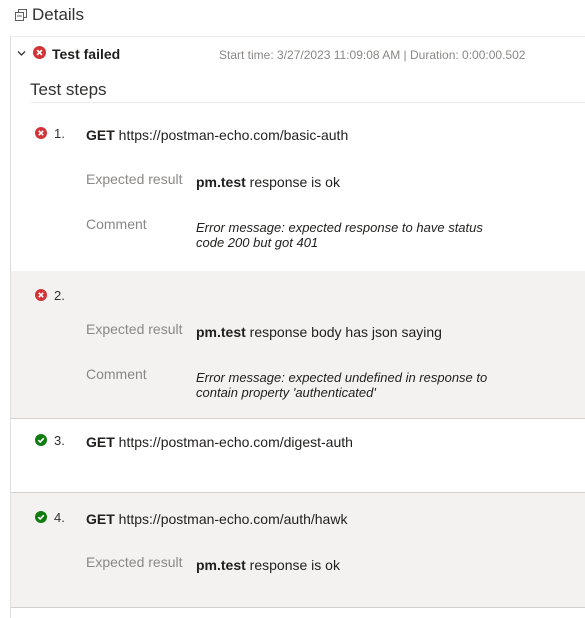  I want to click on step-request: GET https://postman-echo.com/auth/hawk, so click(216, 519).